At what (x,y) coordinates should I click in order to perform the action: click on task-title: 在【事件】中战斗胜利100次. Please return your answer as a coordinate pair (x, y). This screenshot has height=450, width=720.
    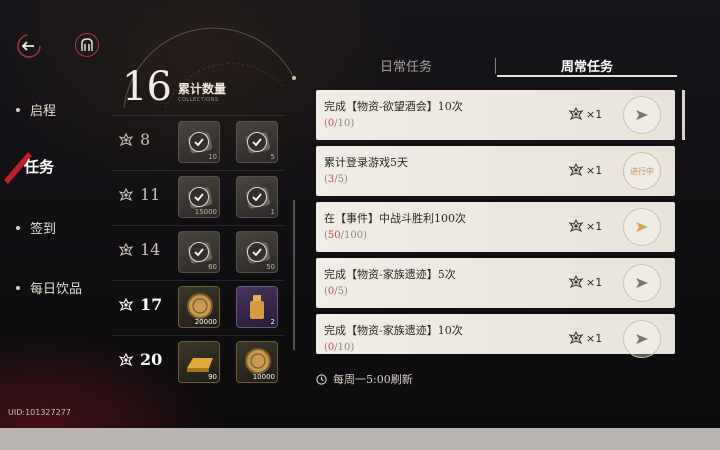
    Looking at the image, I should click on (395, 218).